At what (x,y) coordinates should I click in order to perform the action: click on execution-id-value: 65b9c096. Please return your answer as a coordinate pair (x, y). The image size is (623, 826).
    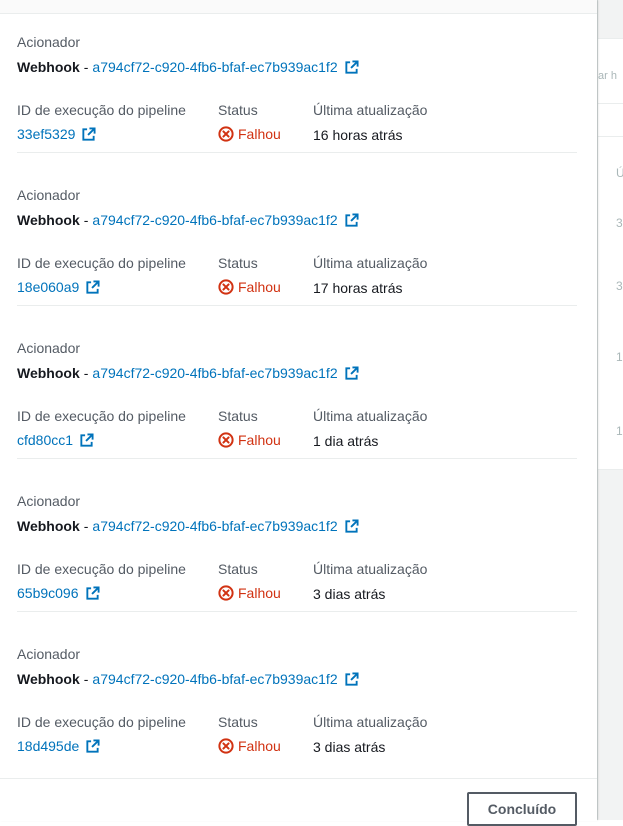
    Looking at the image, I should click on (58, 593).